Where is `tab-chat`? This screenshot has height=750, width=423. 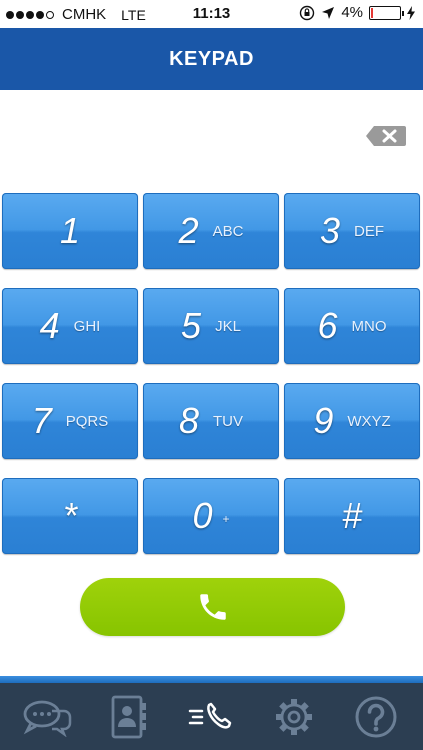
tab-chat is located at coordinates (47, 717).